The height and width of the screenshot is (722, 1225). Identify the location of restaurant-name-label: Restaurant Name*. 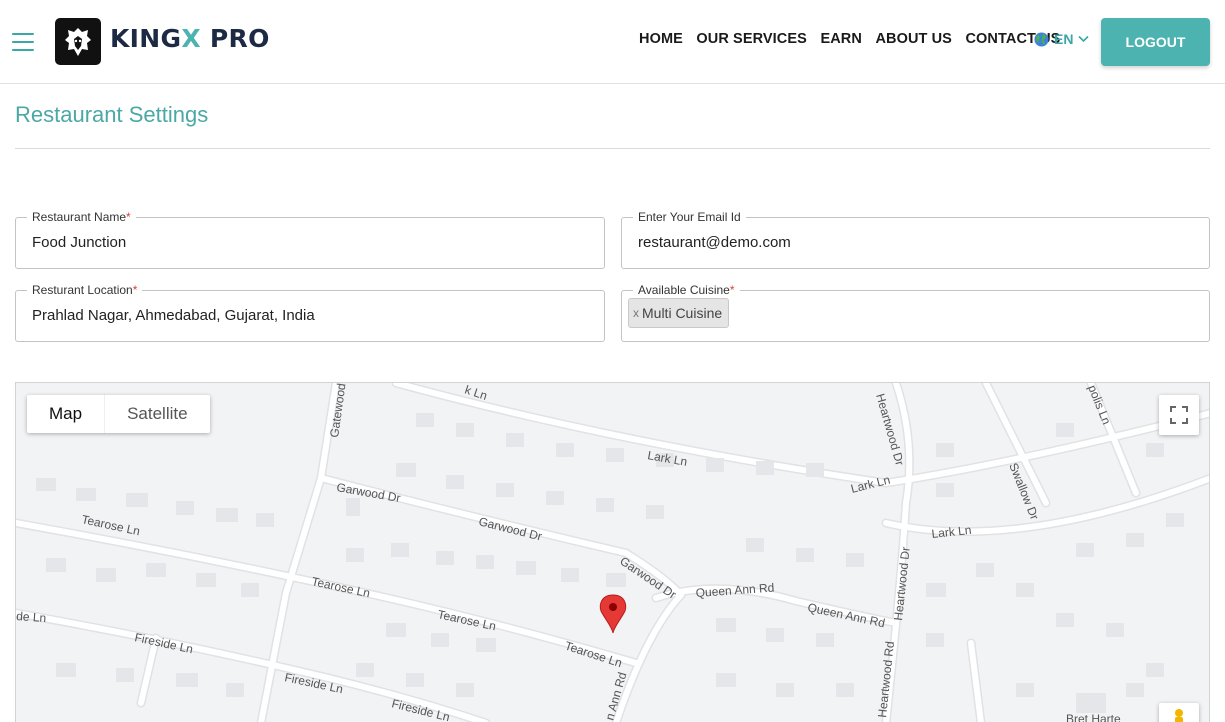
(81, 217).